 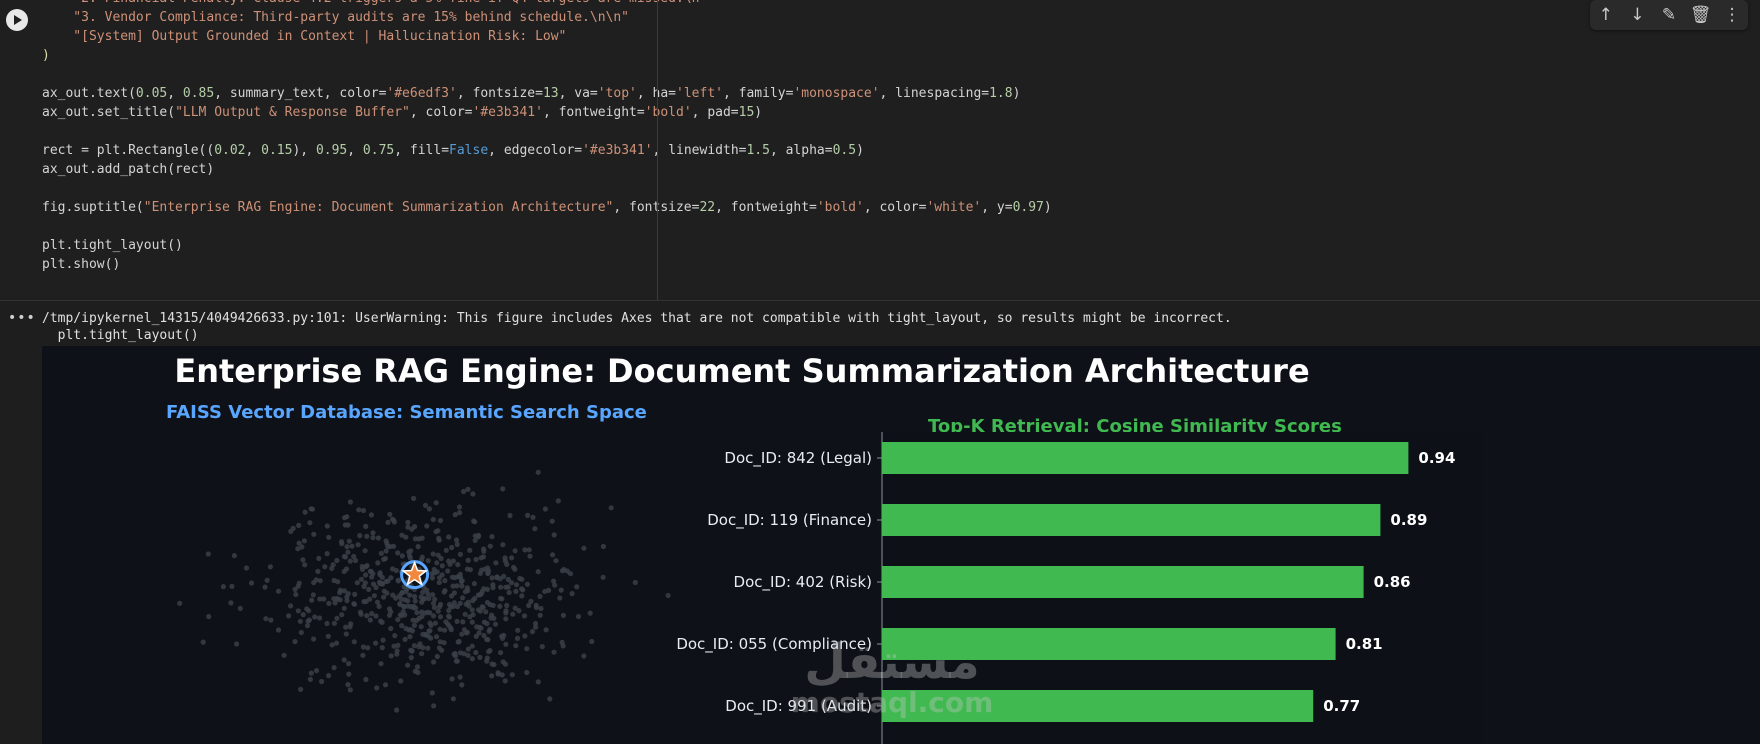 I want to click on delete-icon: 🗑, so click(x=1701, y=15).